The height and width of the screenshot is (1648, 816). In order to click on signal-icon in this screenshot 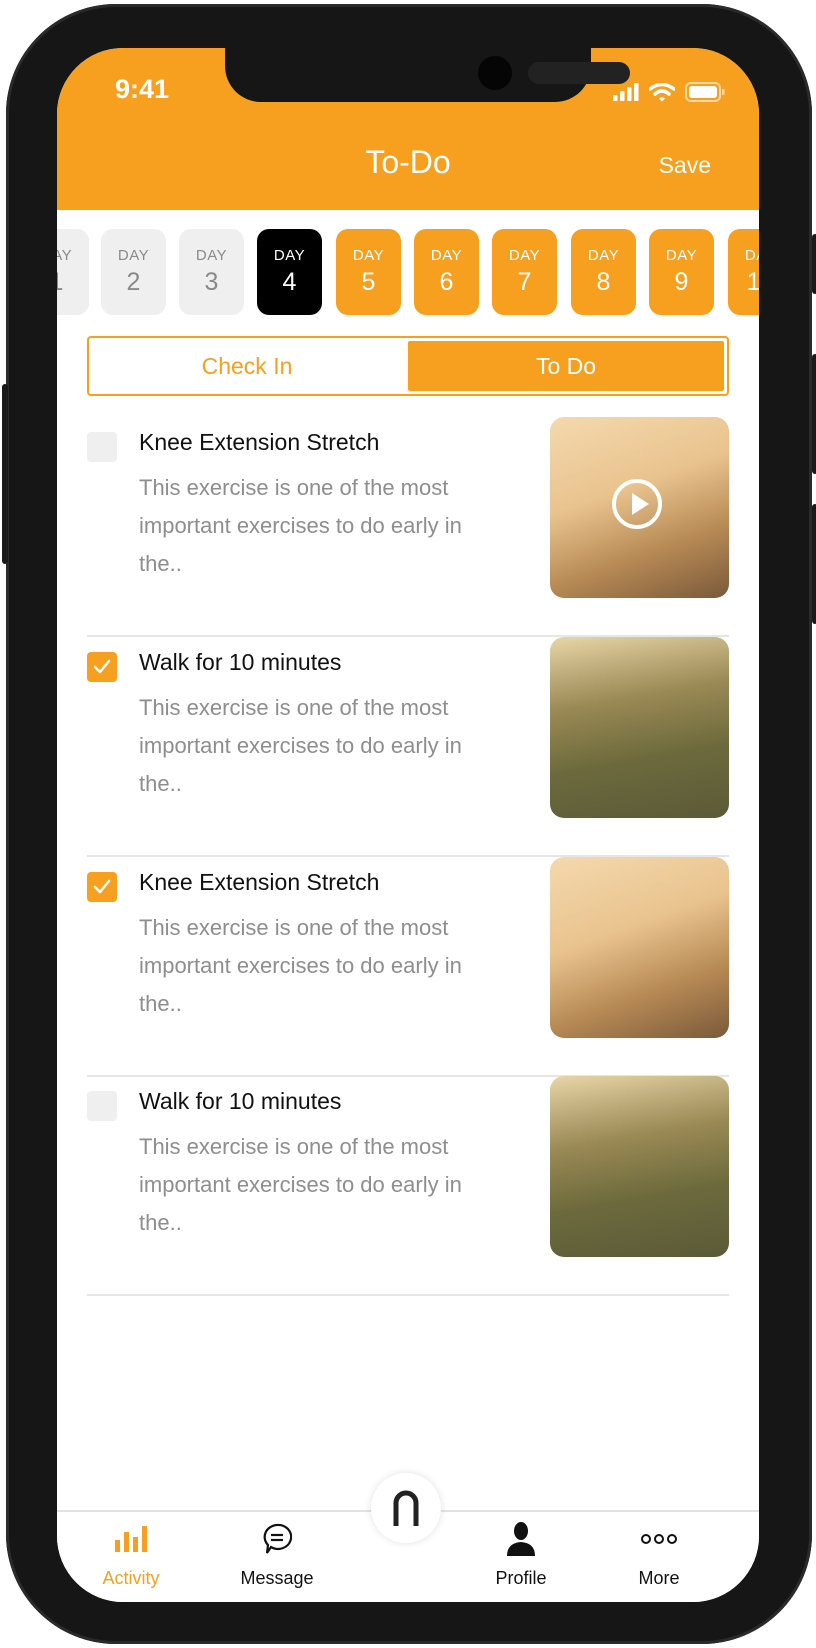, I will do `click(626, 92)`.